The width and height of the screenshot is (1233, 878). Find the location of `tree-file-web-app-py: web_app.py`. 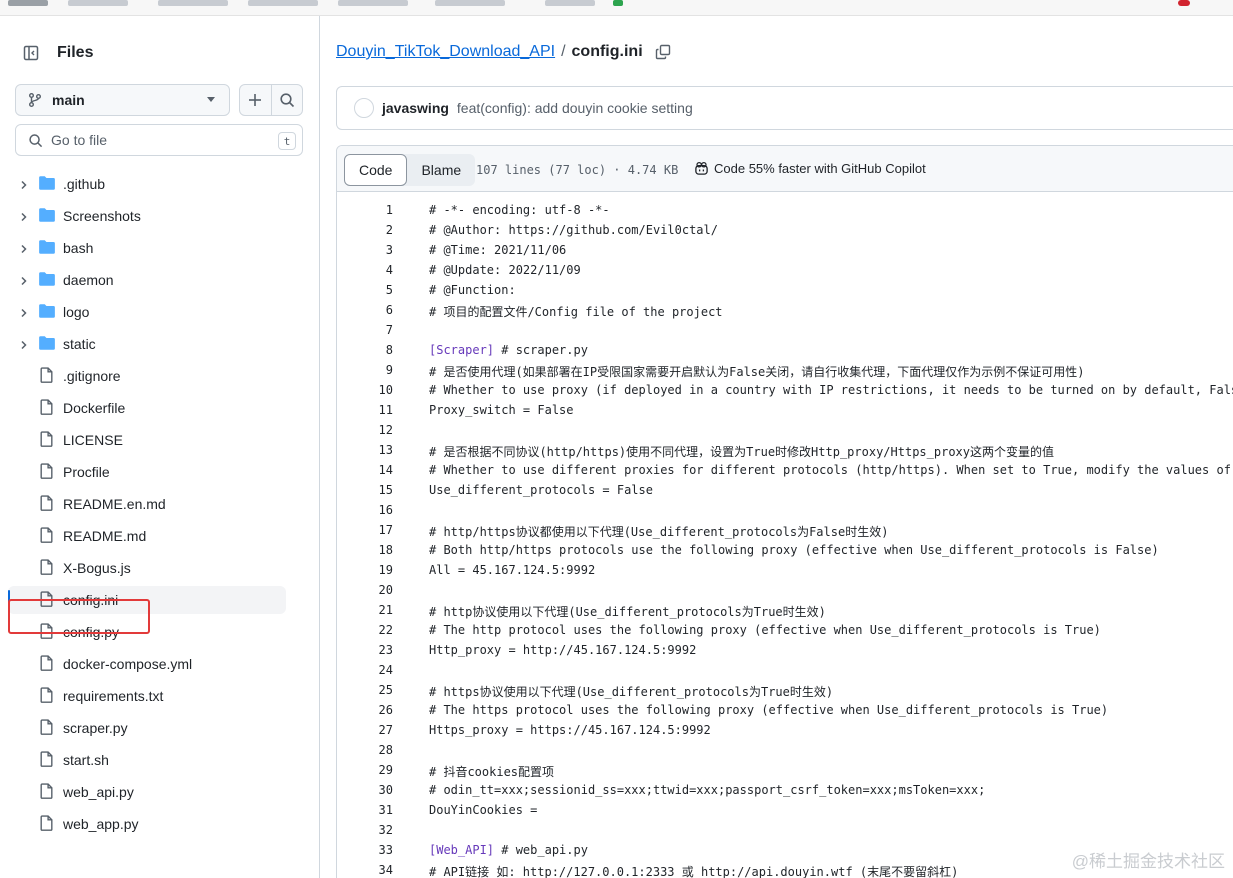

tree-file-web-app-py: web_app.py is located at coordinates (147, 824).